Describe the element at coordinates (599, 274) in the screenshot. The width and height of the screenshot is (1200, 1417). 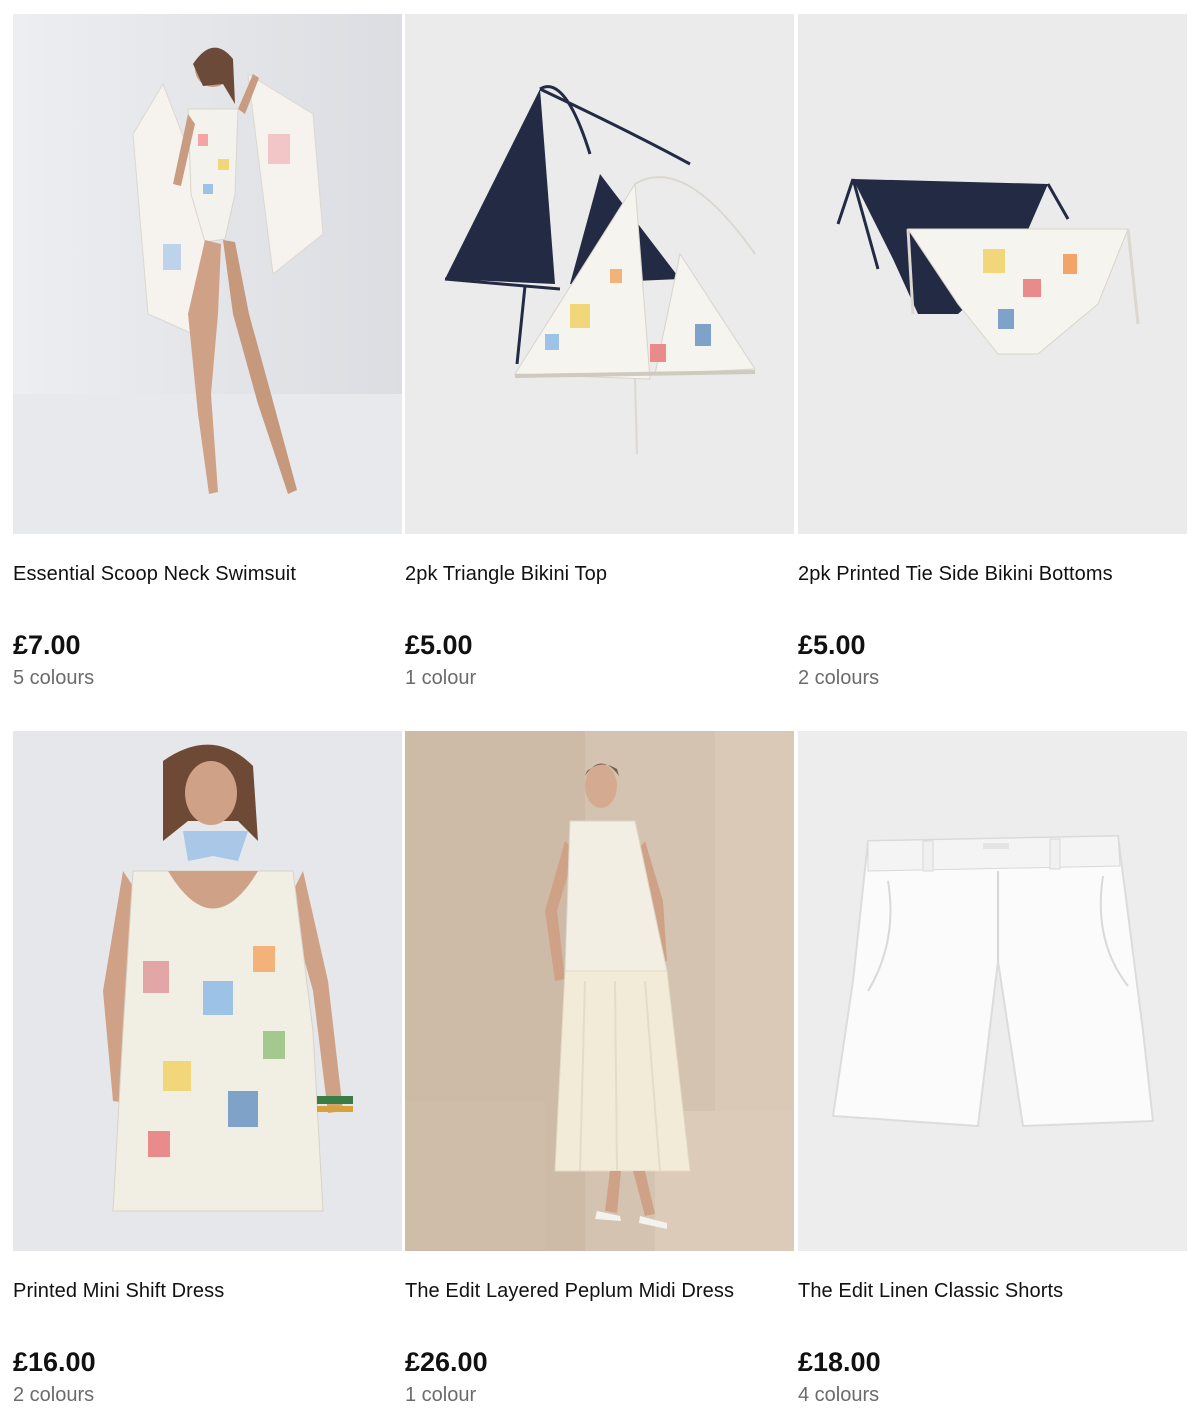
I see `product-image-bikini-top` at that location.